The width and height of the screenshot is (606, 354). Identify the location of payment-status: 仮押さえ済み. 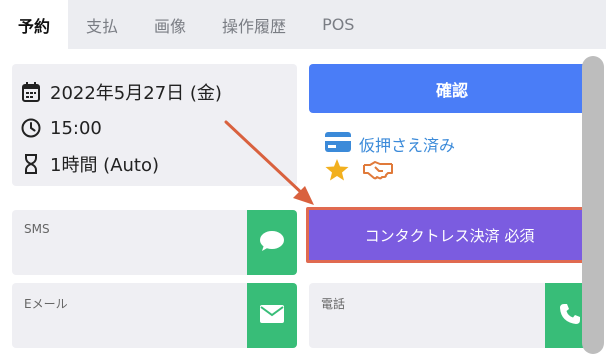
(390, 158).